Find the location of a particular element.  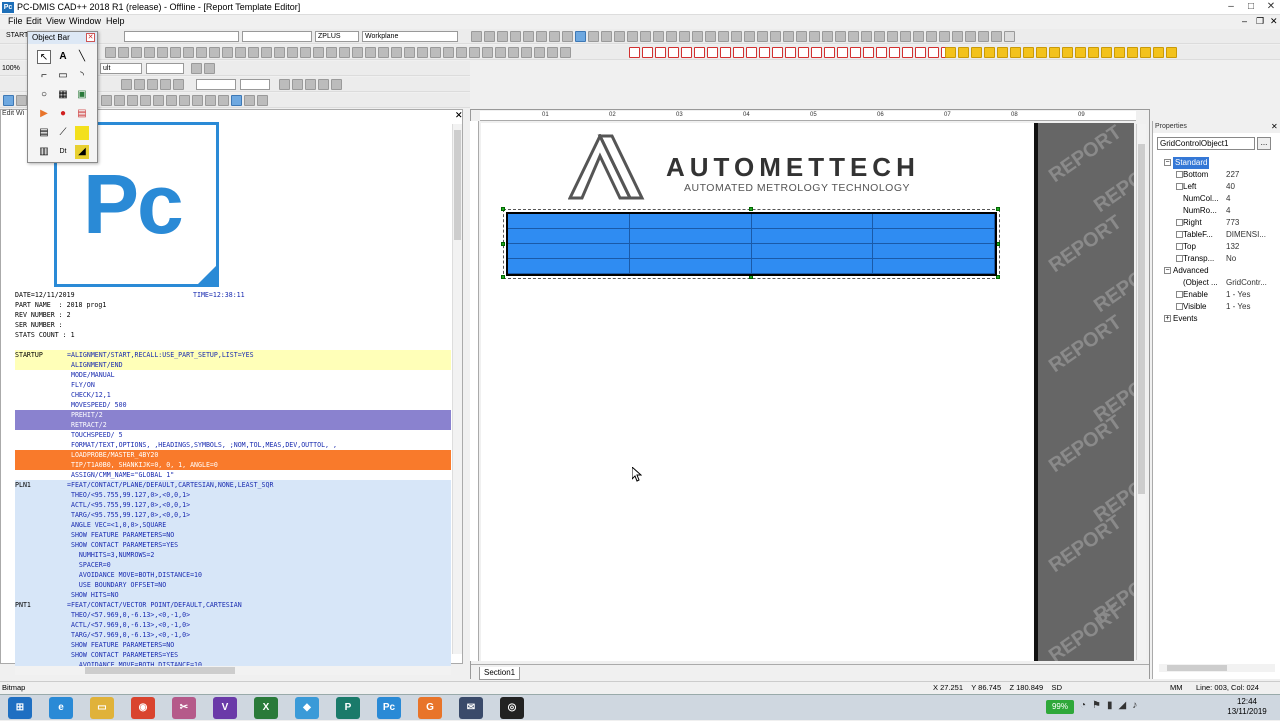

clock-date: 13/11/2019 is located at coordinates (1247, 711).